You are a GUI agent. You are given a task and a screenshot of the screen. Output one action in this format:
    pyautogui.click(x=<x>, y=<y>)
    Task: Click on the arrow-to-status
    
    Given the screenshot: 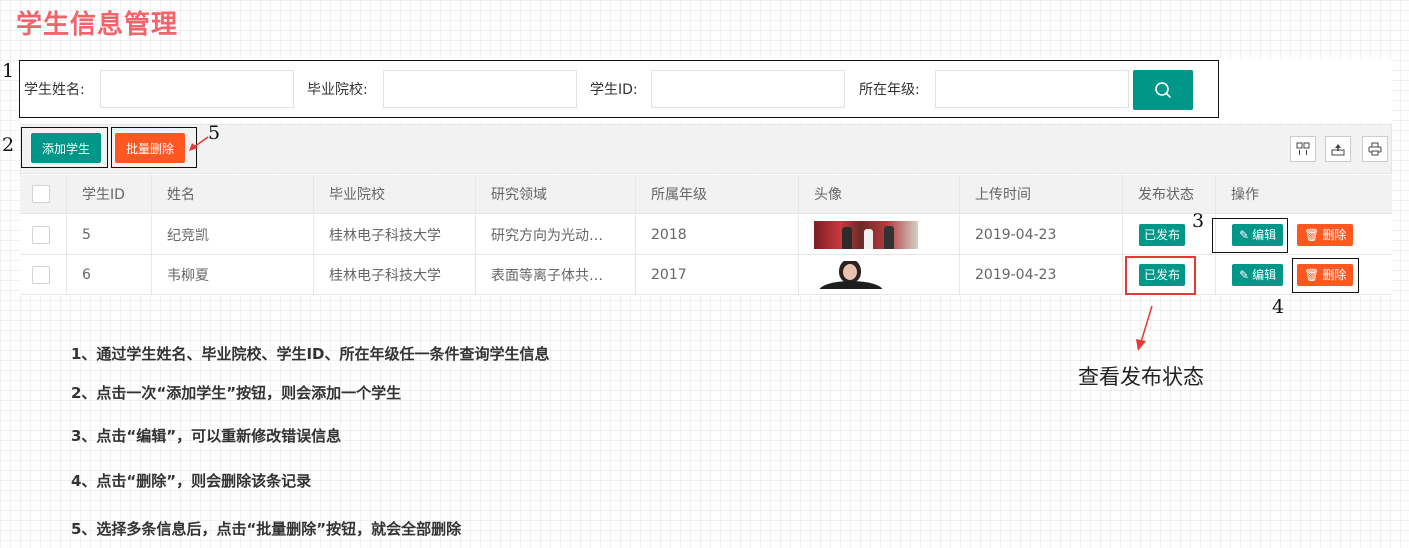 What is the action you would take?
    pyautogui.click(x=1144, y=328)
    